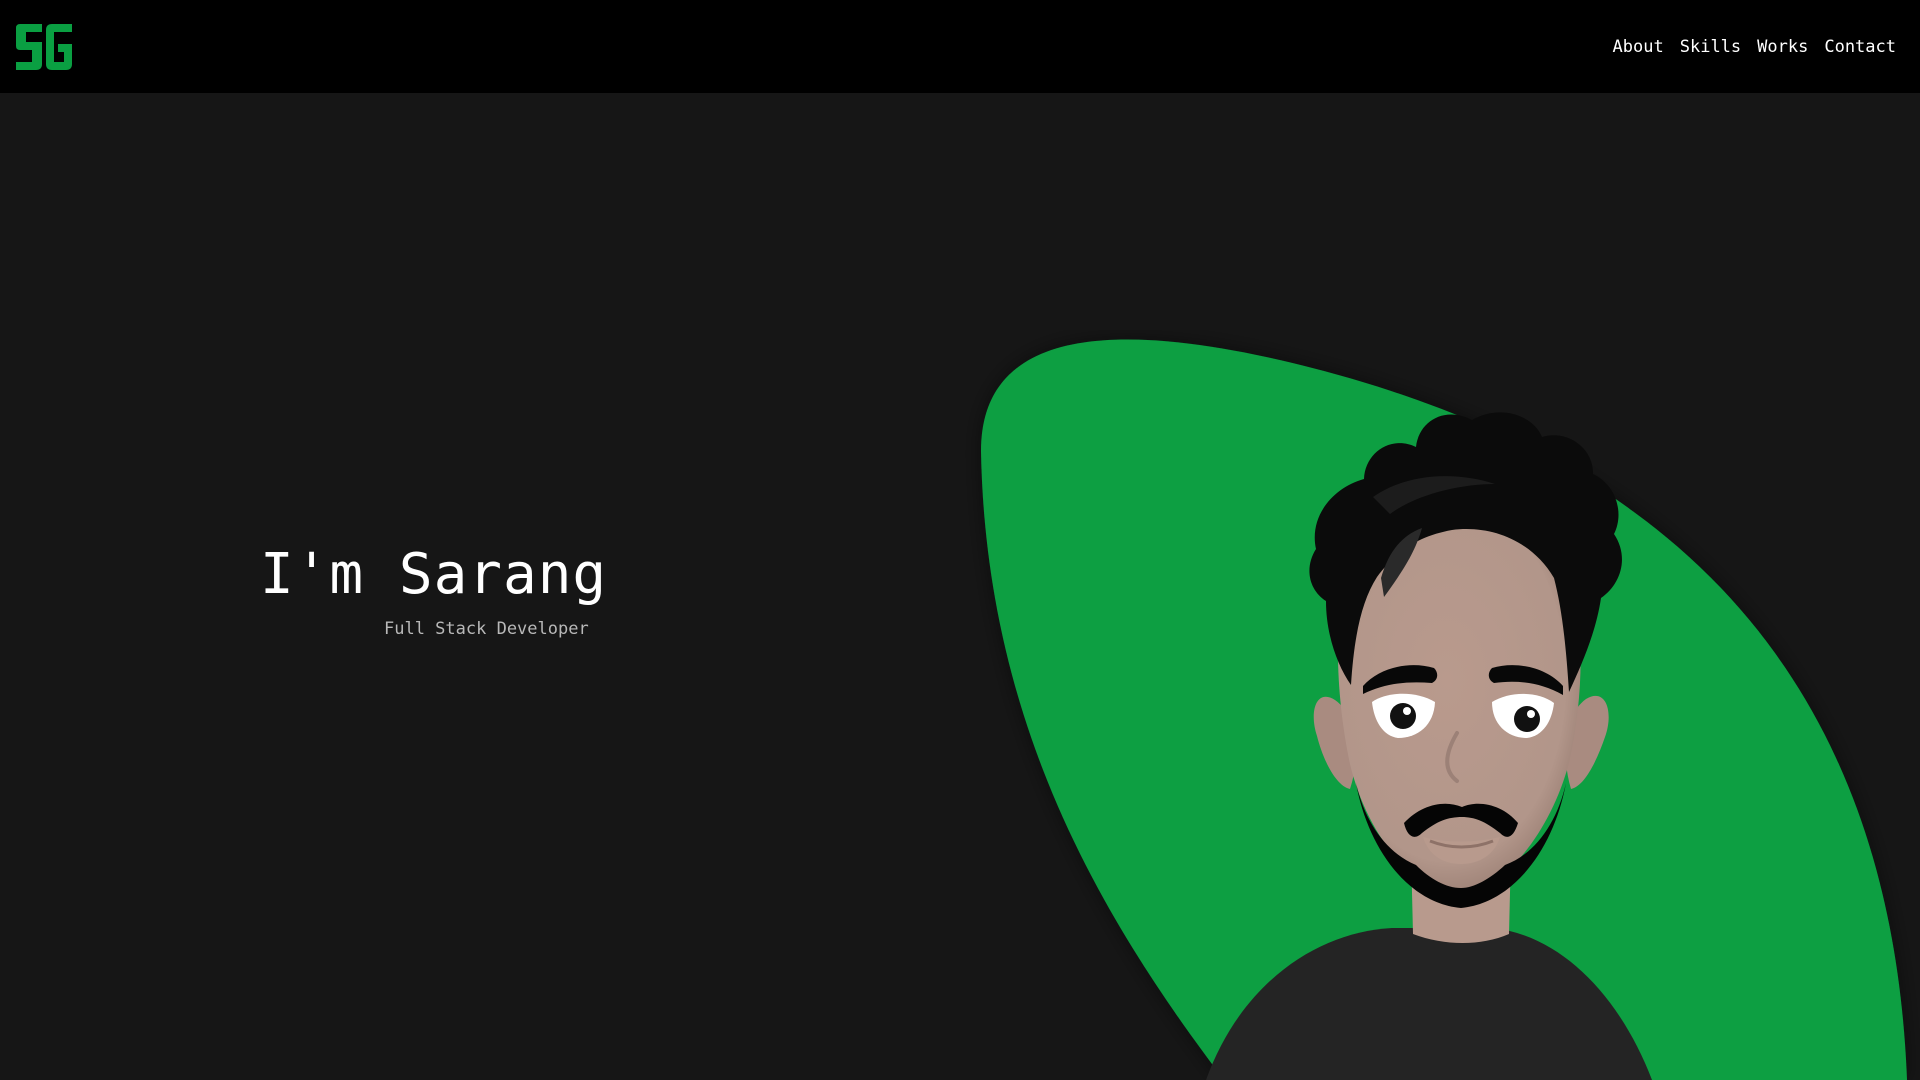  Describe the element at coordinates (1638, 47) in the screenshot. I see `nav-link-about: About` at that location.